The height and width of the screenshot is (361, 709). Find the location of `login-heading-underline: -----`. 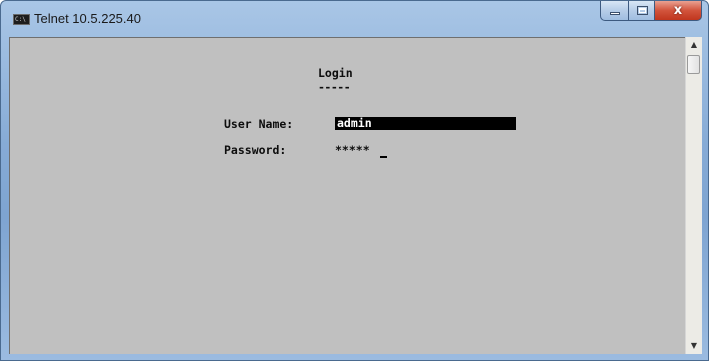

login-heading-underline: ----- is located at coordinates (334, 87).